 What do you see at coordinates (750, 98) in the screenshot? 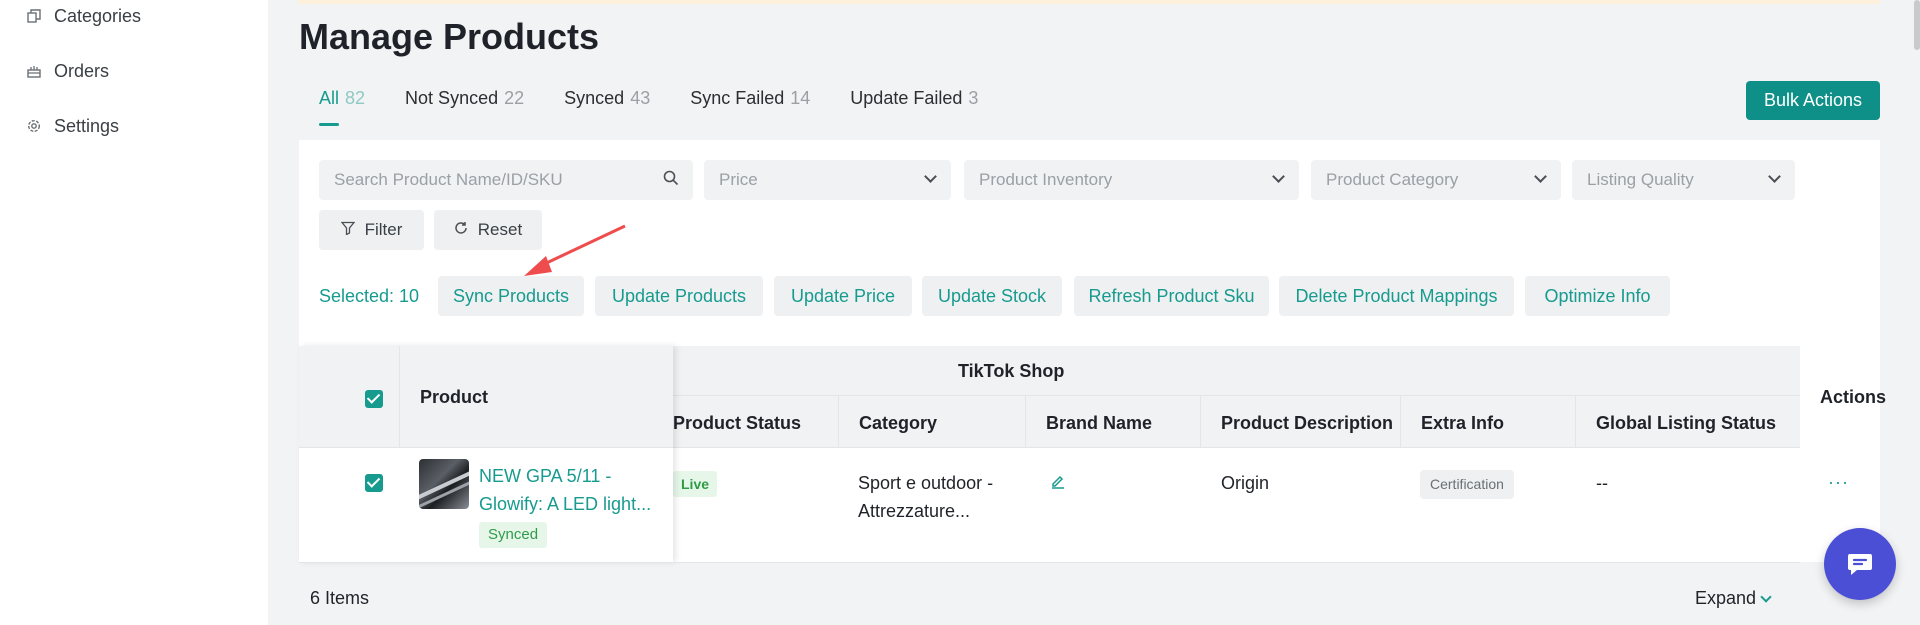
I see `tab-sync-failed: Sync Failed 14` at bounding box center [750, 98].